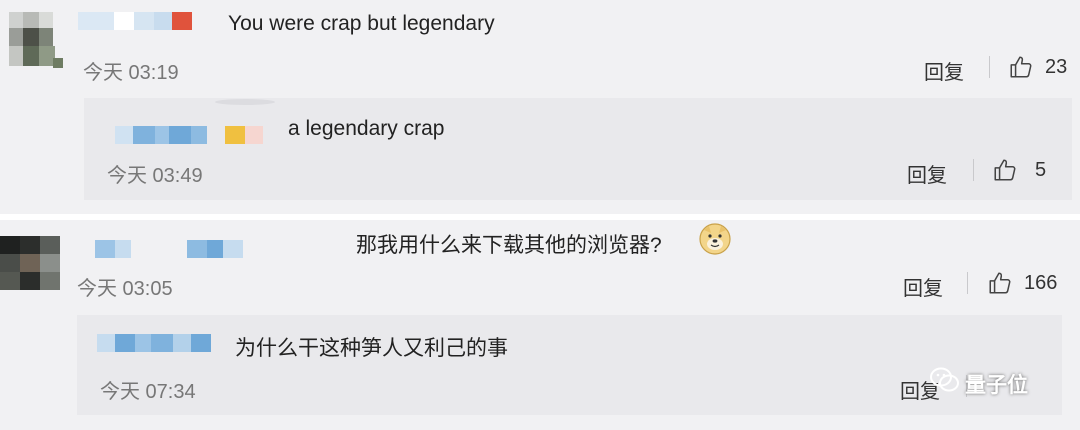 This screenshot has height=430, width=1080. I want to click on reply-text: a legendary crap, so click(366, 128).